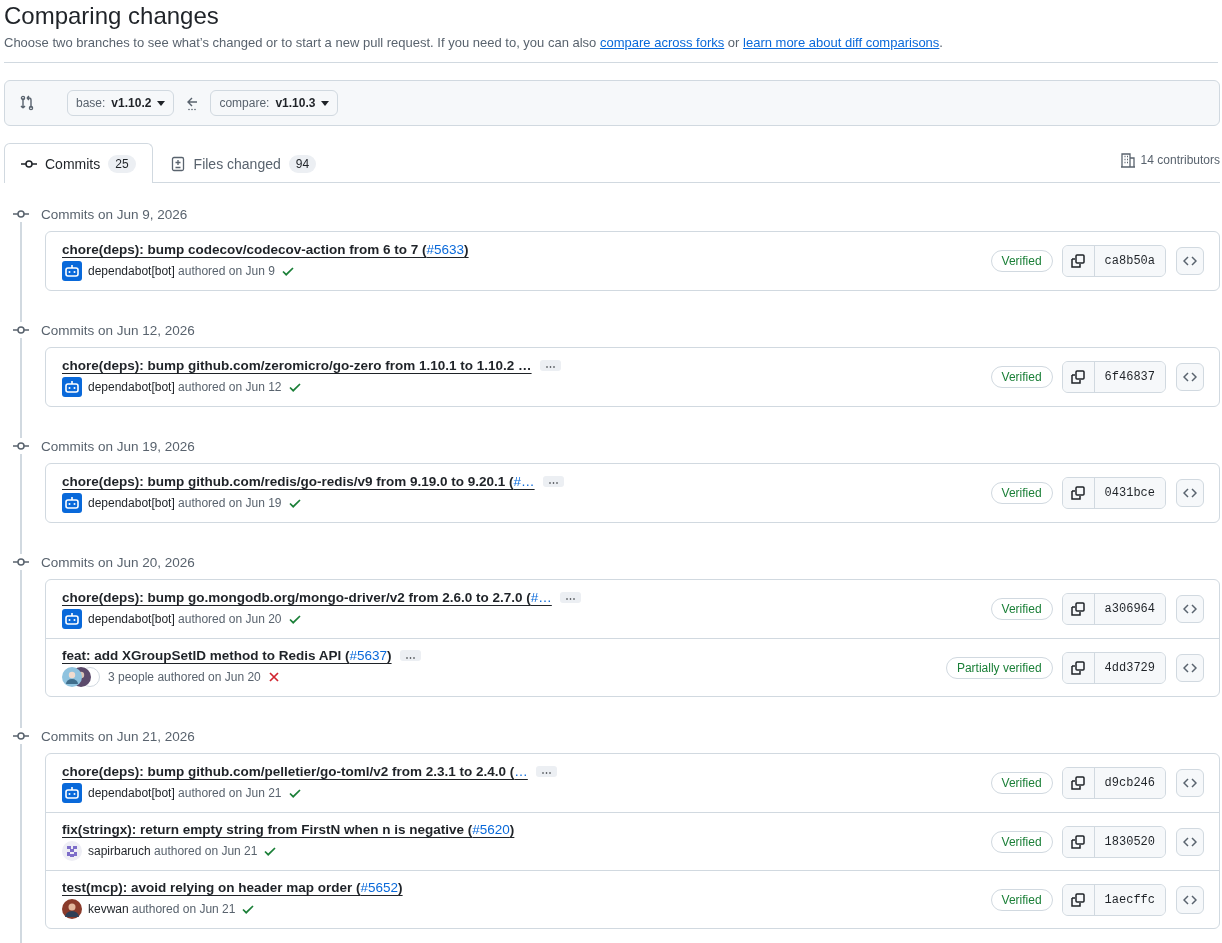 This screenshot has width=1222, height=943. Describe the element at coordinates (662, 42) in the screenshot. I see `link: compare across forks` at that location.